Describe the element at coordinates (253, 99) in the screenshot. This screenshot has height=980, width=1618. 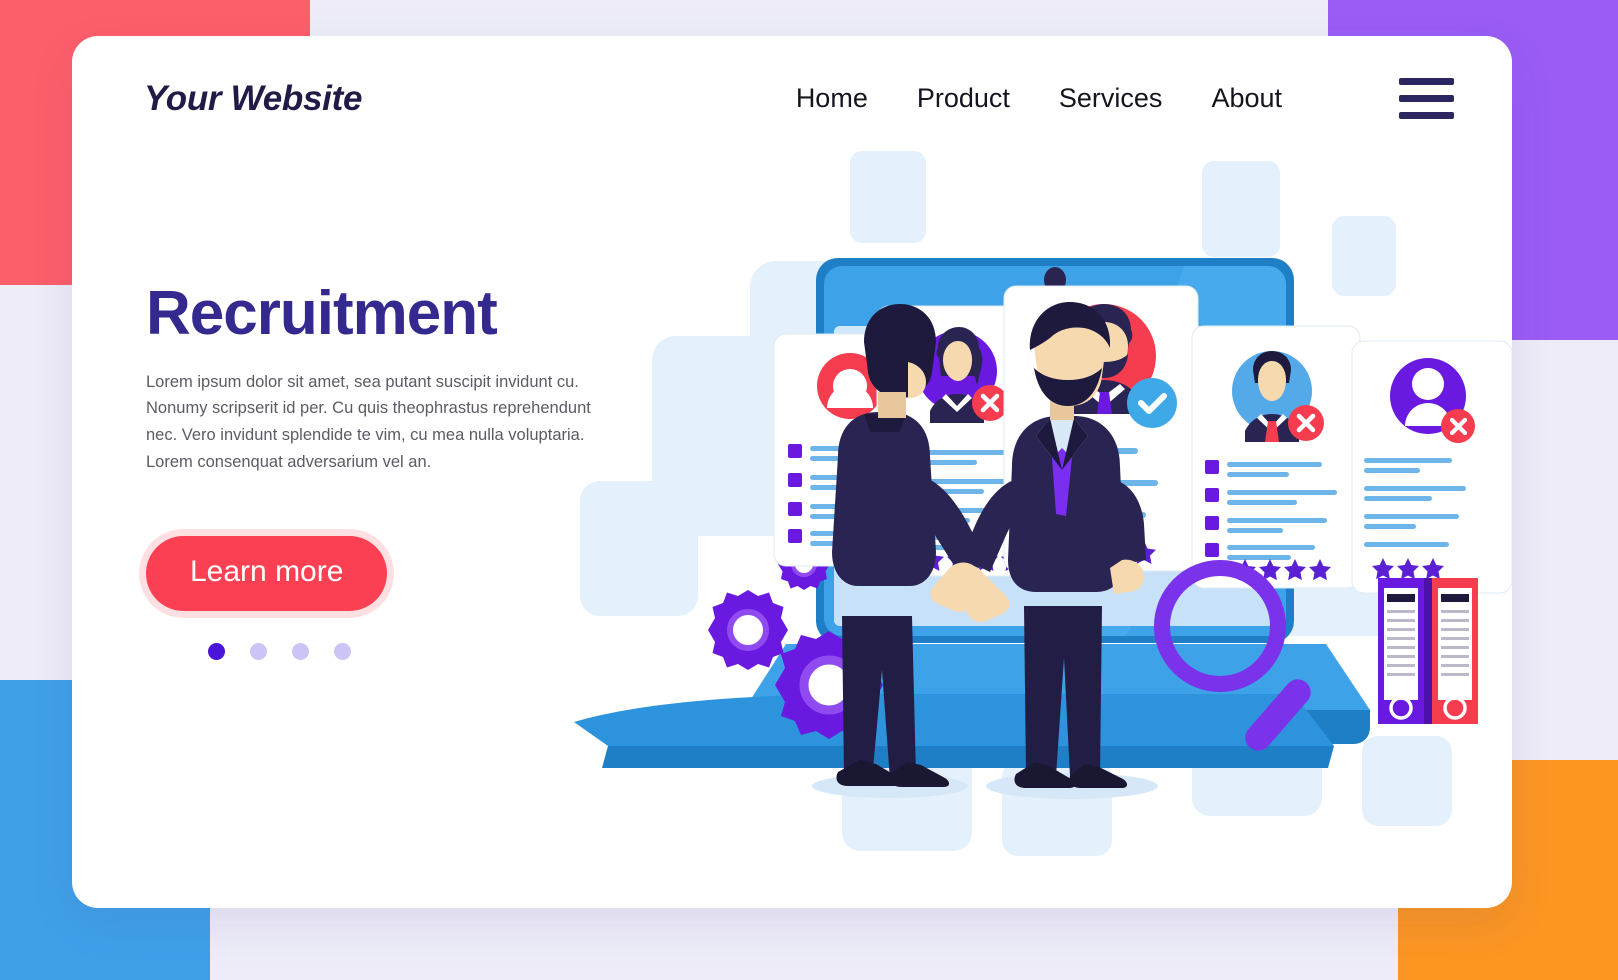
I see `site-logo: Your Website` at that location.